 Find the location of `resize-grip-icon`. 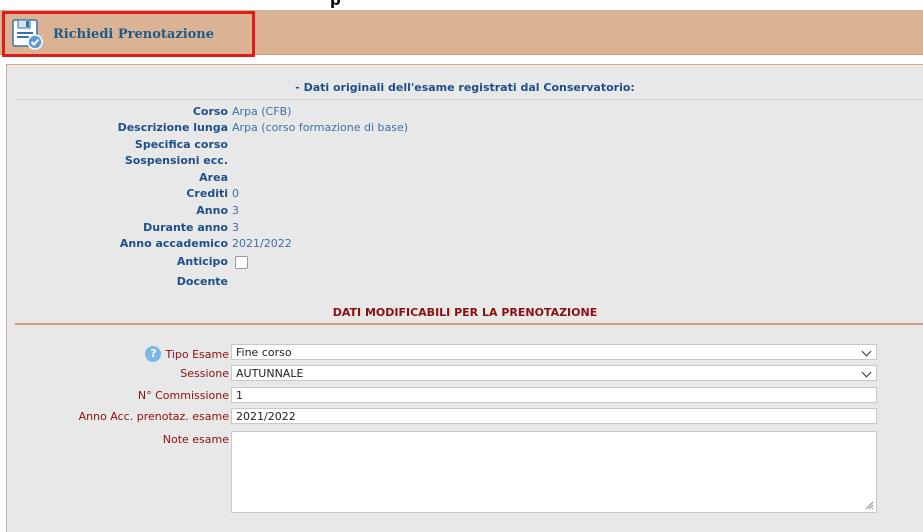

resize-grip-icon is located at coordinates (869, 505).